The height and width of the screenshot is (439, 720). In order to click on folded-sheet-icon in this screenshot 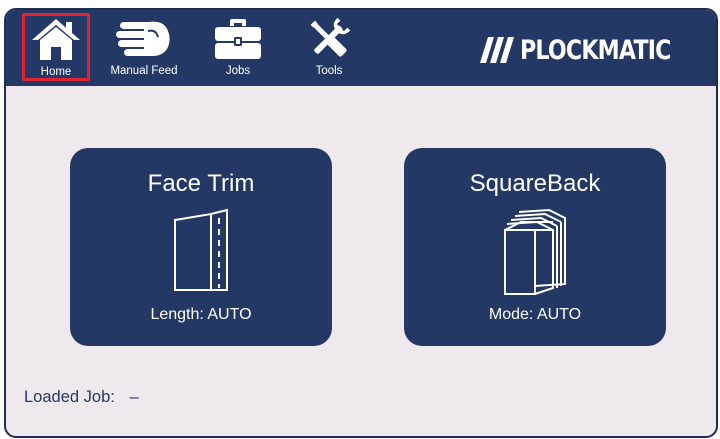, I will do `click(201, 251)`.